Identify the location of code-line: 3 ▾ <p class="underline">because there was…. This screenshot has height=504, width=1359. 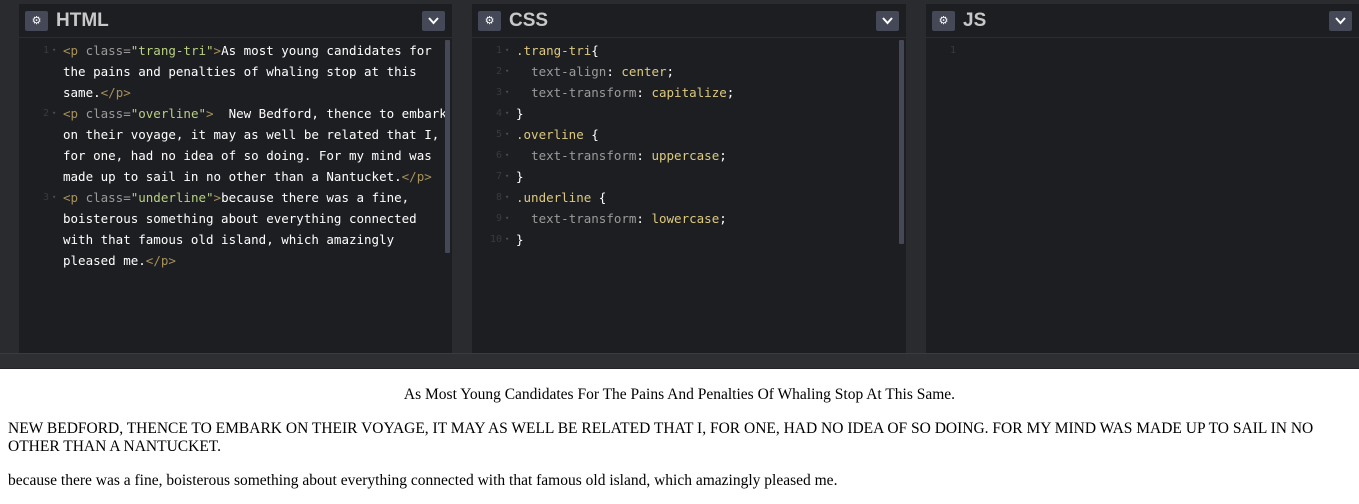
(235, 229).